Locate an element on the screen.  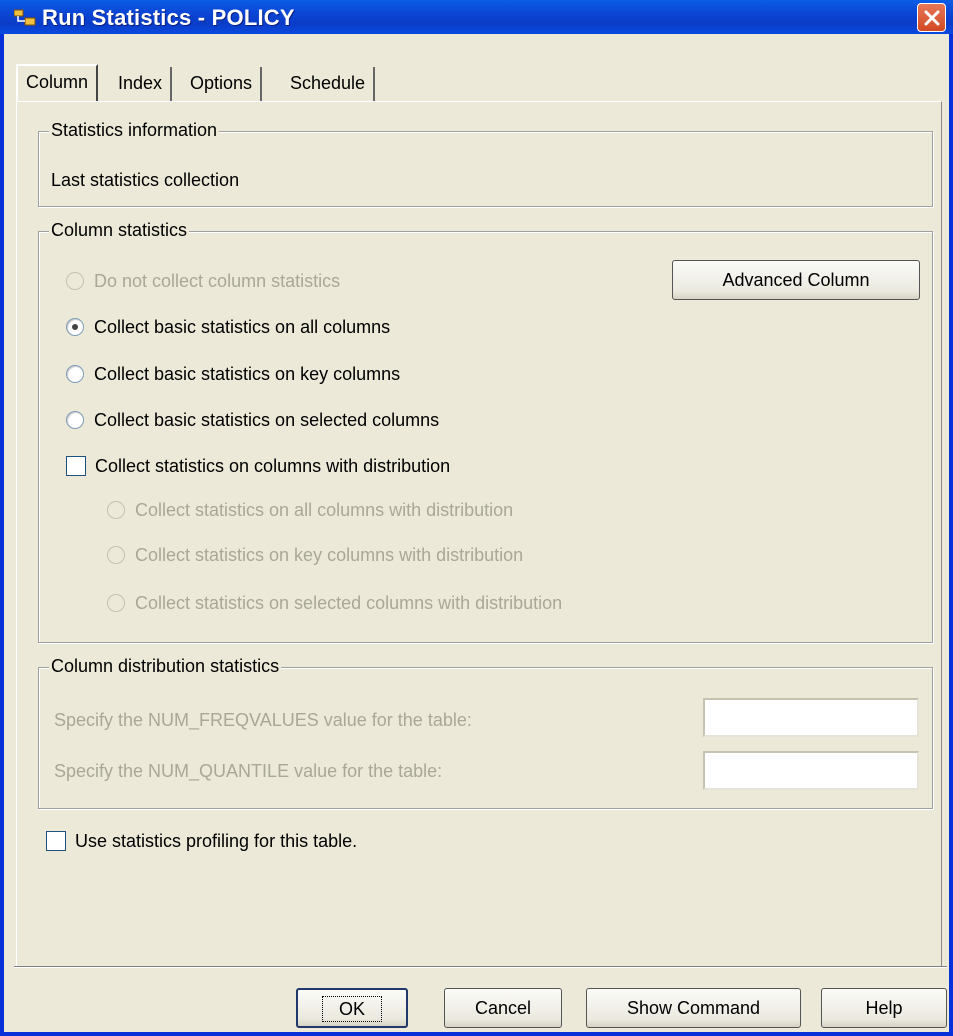
app-icon is located at coordinates (24, 18).